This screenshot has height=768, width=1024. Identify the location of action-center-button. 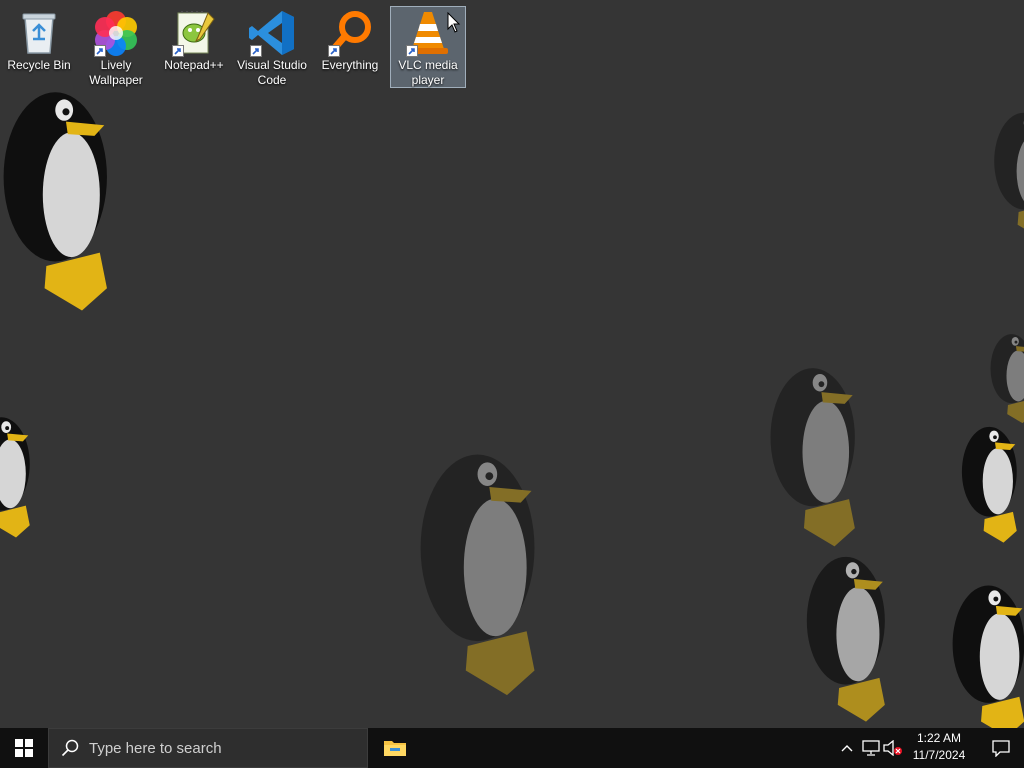
(1001, 748).